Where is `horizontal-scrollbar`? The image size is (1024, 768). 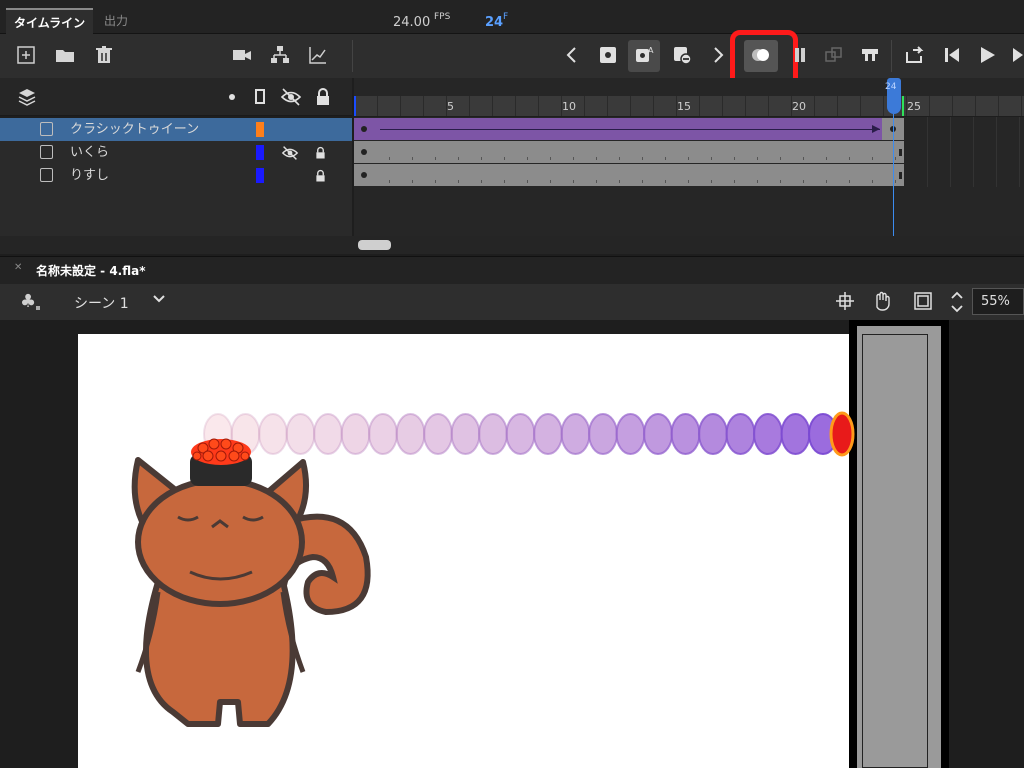
horizontal-scrollbar is located at coordinates (374, 245).